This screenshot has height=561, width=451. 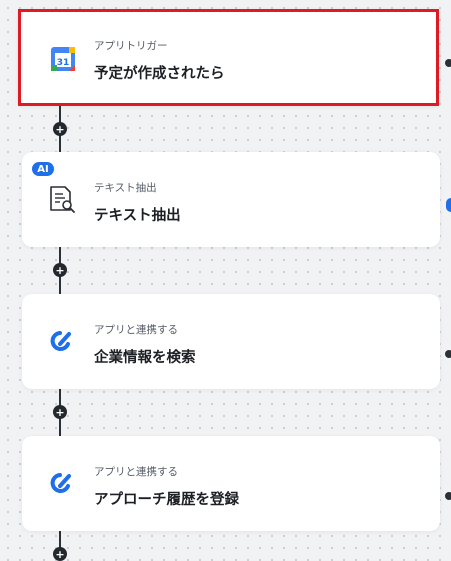 What do you see at coordinates (166, 500) in the screenshot?
I see `step-title: アプローチ履歴を登録` at bounding box center [166, 500].